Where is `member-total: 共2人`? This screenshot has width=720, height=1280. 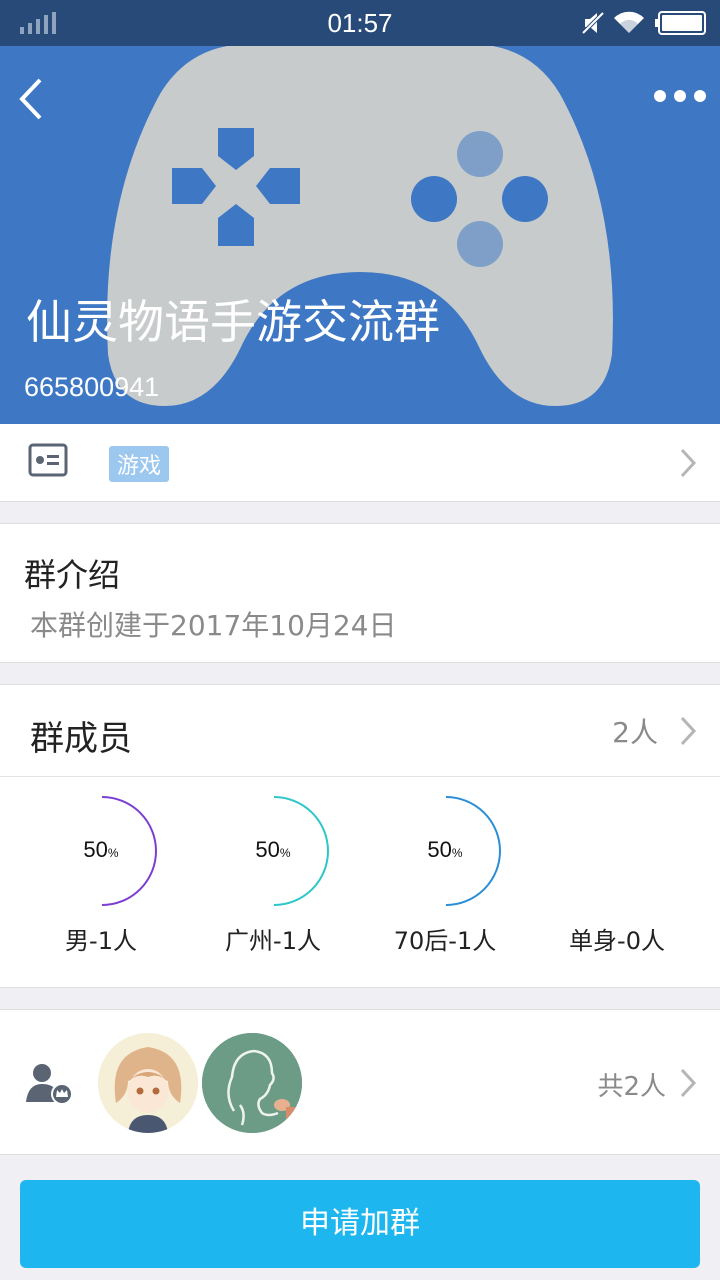
member-total: 共2人 is located at coordinates (631, 1087).